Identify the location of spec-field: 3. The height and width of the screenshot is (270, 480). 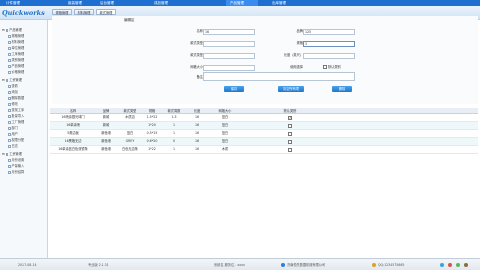
(329, 44).